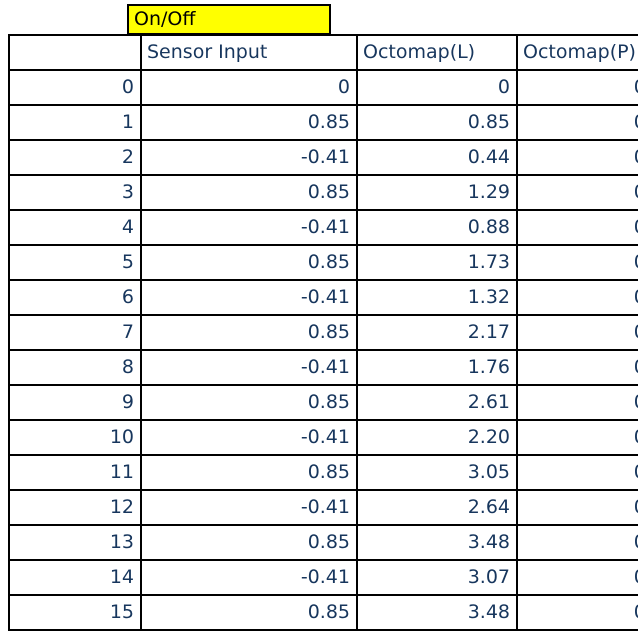 The width and height of the screenshot is (638, 635). I want to click on cell-octomap-l: 2.20, so click(437, 437).